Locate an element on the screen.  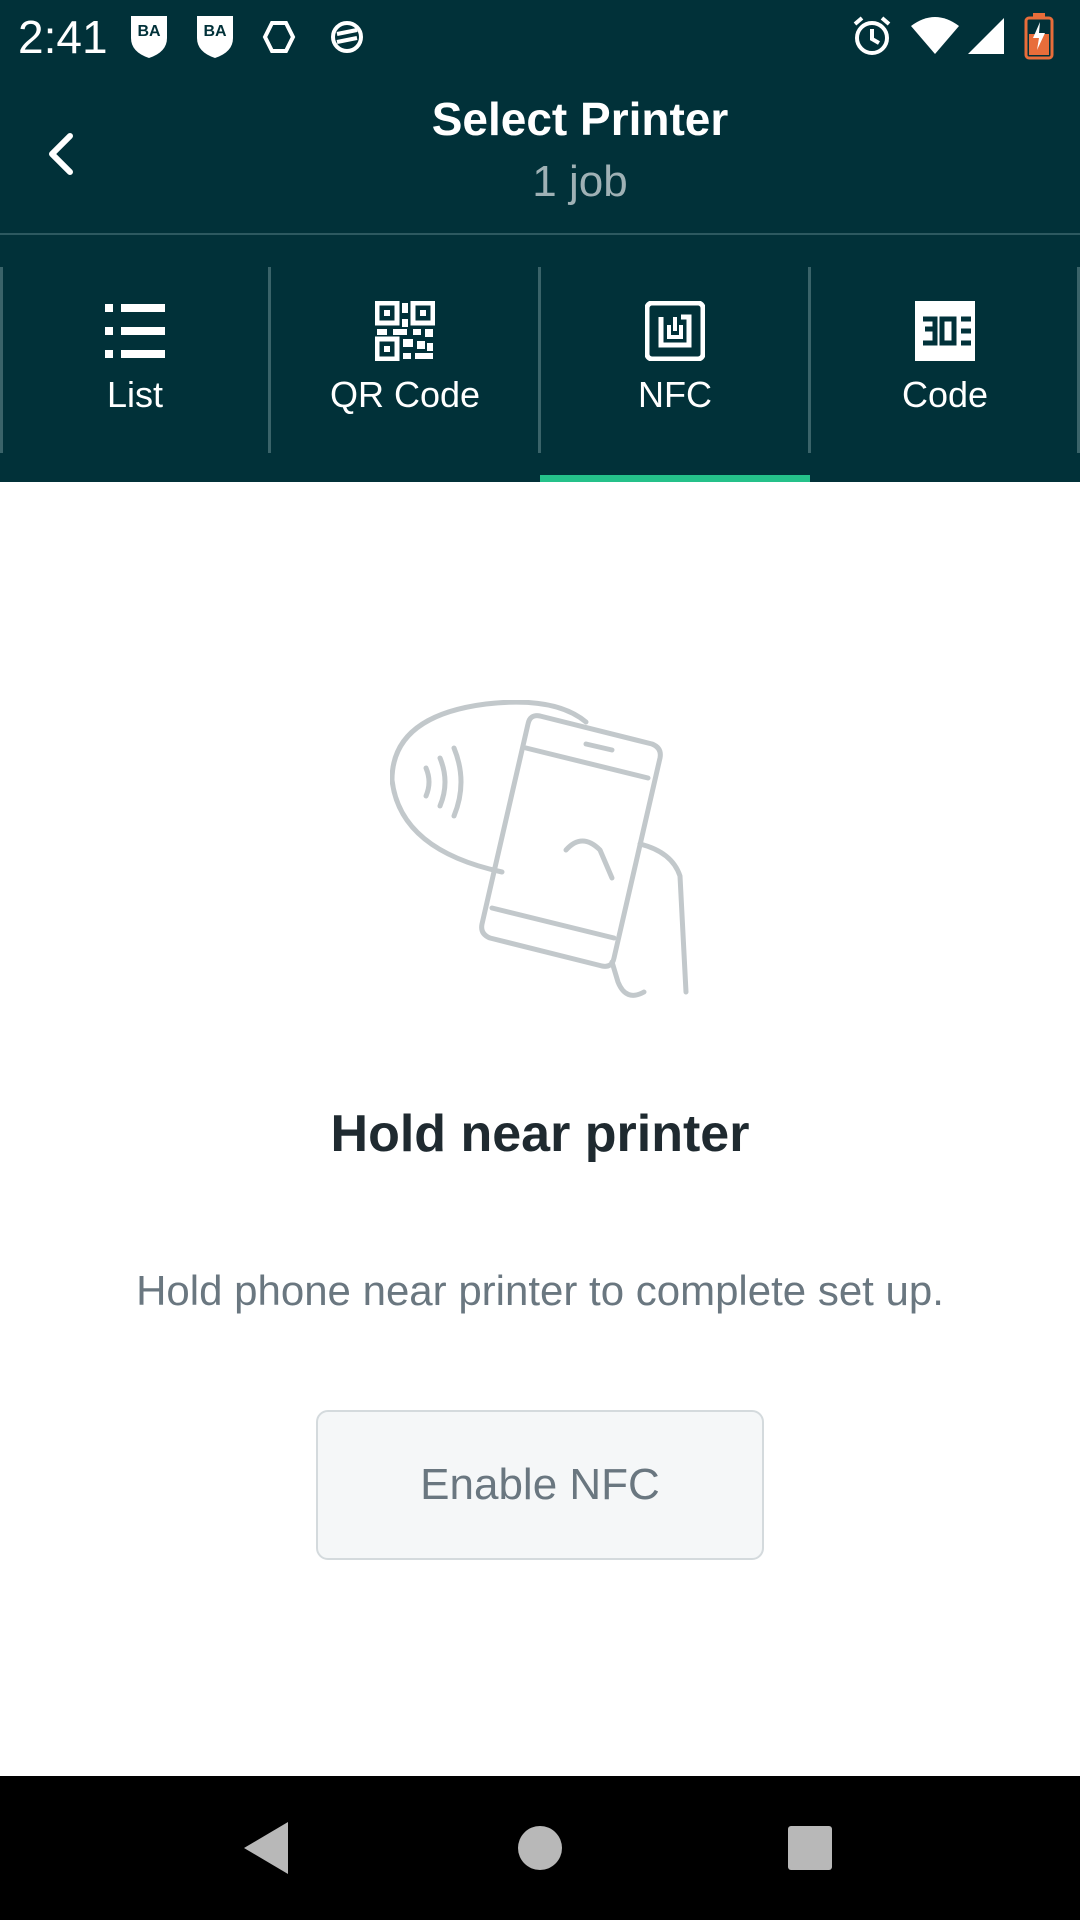
qr-code-icon is located at coordinates (405, 331).